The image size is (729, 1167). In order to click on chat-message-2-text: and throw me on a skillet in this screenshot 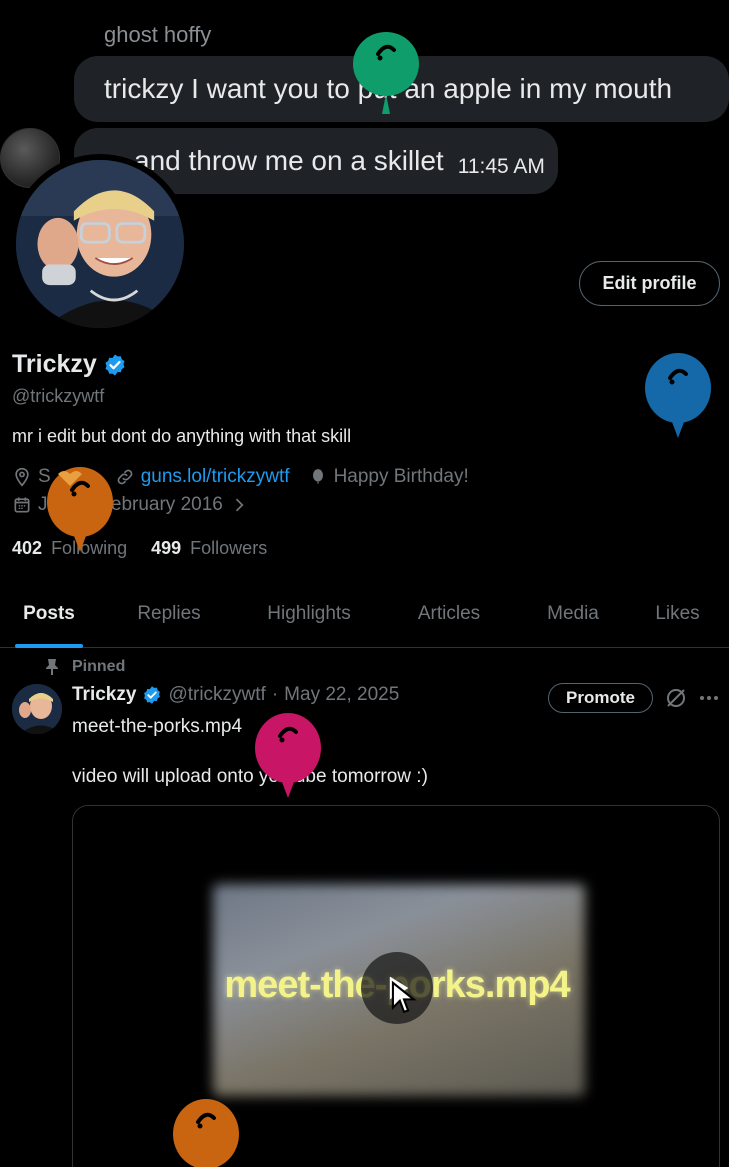, I will do `click(289, 160)`.